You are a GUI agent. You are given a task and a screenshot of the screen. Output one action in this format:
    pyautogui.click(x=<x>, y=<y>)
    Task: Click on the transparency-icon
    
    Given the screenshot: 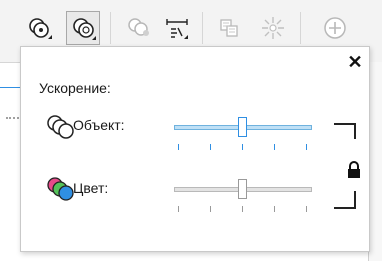 What is the action you would take?
    pyautogui.click(x=39, y=28)
    